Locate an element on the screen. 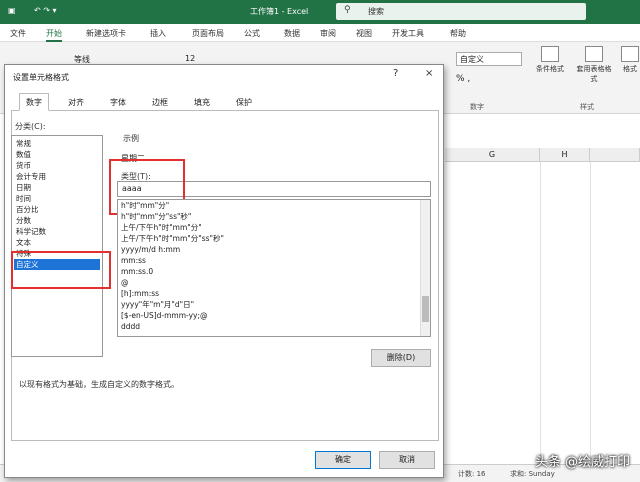 This screenshot has width=640, height=482. conditional-format-icon is located at coordinates (550, 54).